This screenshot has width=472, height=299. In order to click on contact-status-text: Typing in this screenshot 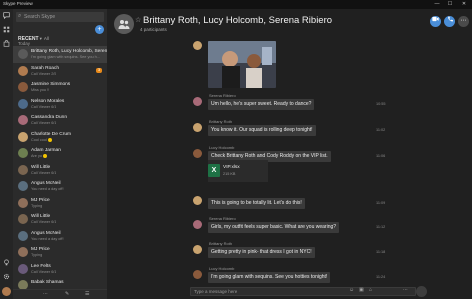, I will do `click(37, 255)`.